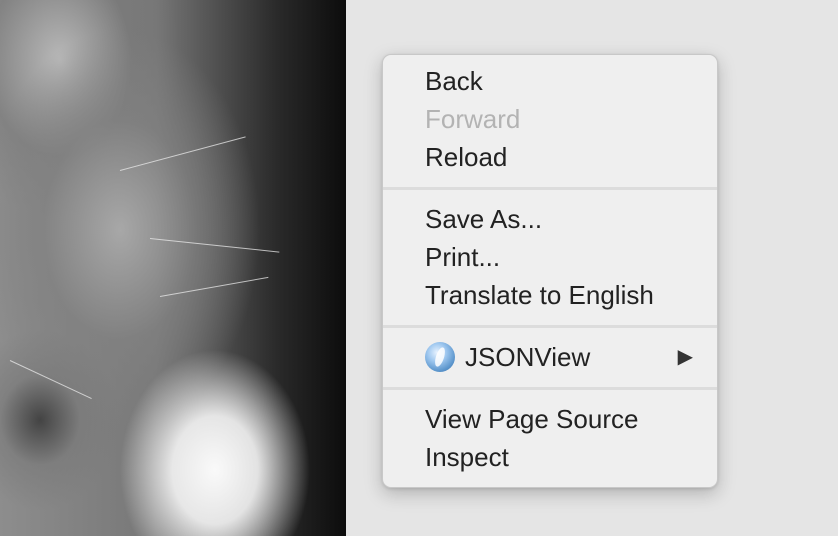 This screenshot has width=838, height=536. I want to click on menu-item-view-page-source: View Page Source, so click(550, 419).